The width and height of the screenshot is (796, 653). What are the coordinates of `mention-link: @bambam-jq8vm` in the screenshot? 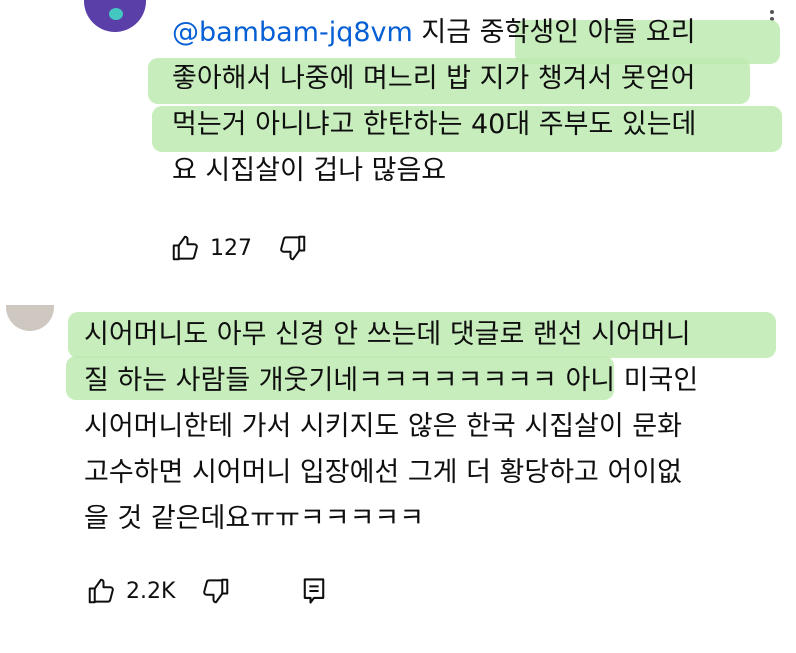 It's located at (292, 32).